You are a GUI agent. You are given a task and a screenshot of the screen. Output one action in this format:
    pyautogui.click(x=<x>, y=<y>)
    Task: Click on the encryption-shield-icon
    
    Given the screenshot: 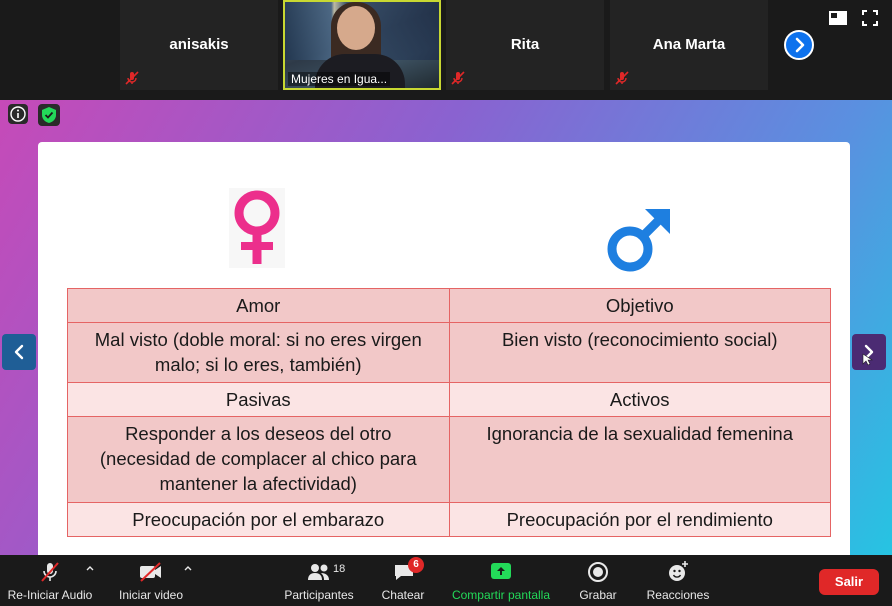 What is the action you would take?
    pyautogui.click(x=49, y=115)
    